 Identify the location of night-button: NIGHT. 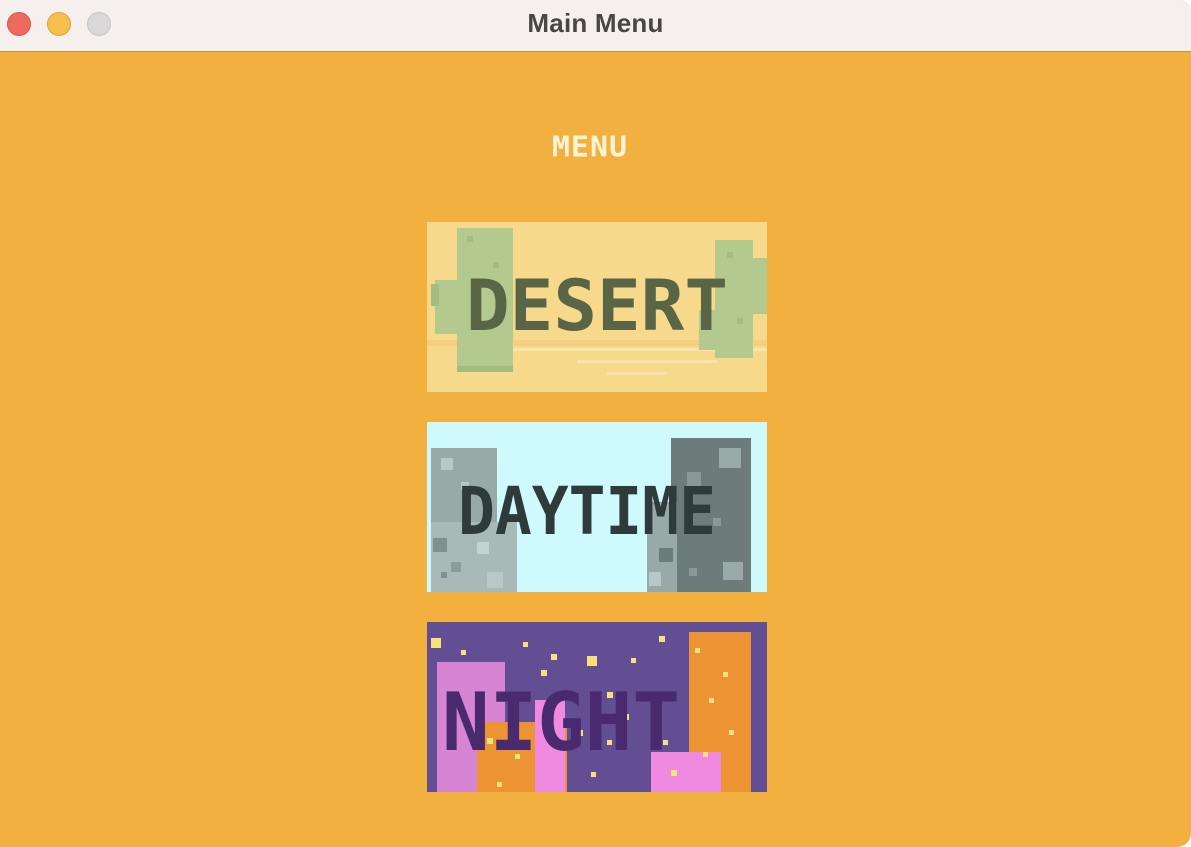
(597, 707).